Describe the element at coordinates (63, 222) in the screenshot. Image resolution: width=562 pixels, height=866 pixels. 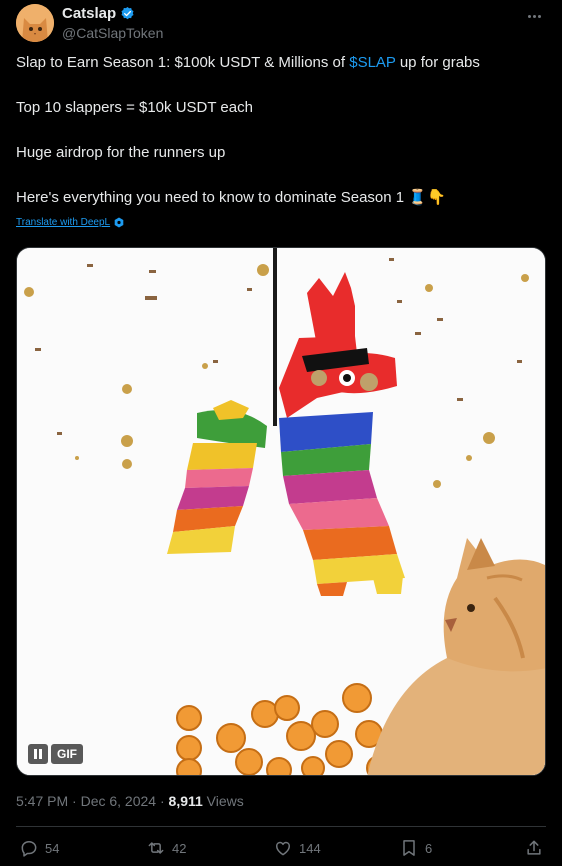
I see `translate-label: Translate with DeepL` at that location.